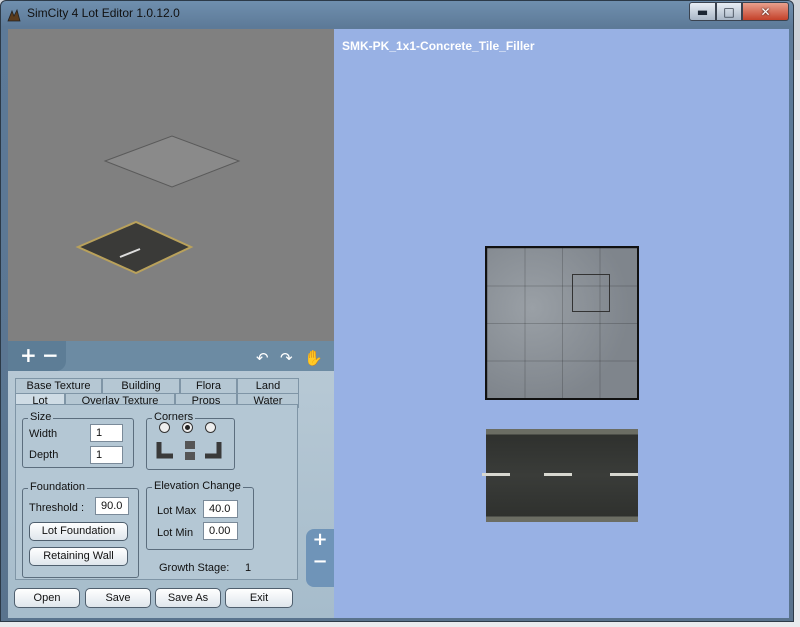 Image resolution: width=800 pixels, height=627 pixels. What do you see at coordinates (47, 598) in the screenshot?
I see `open-button: Open` at bounding box center [47, 598].